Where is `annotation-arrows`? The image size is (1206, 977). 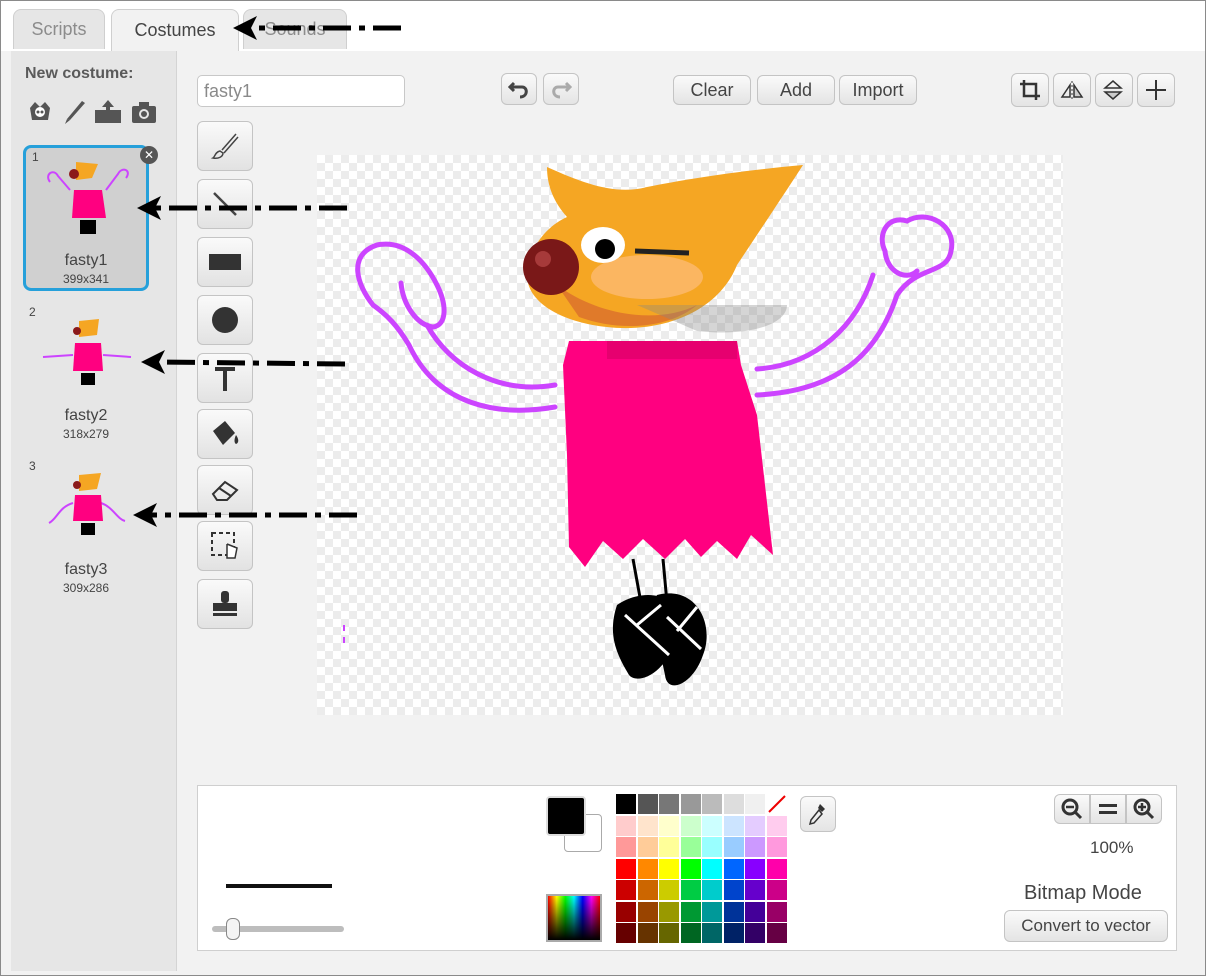
annotation-arrows is located at coordinates (267, 271).